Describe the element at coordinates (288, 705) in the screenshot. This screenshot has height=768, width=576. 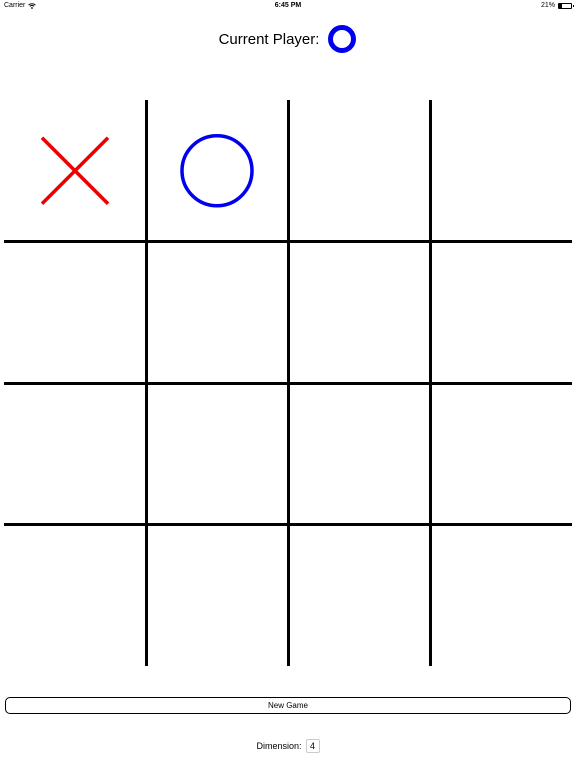
I see `new-game-button: New Game` at that location.